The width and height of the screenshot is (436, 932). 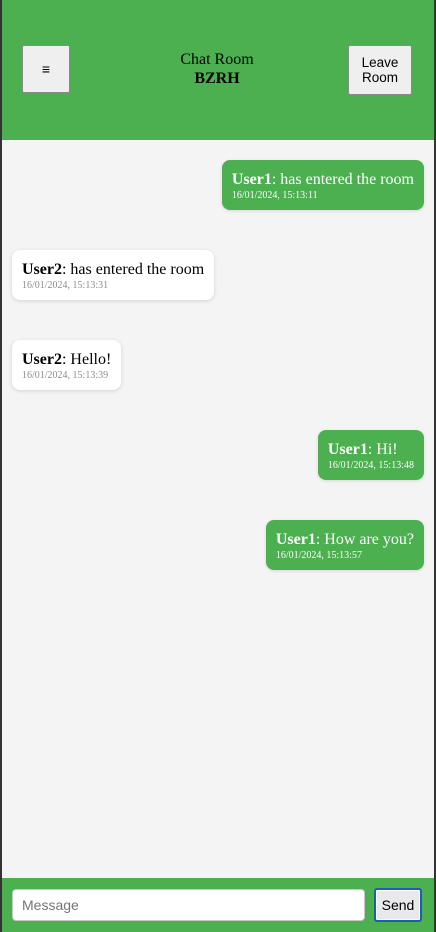 What do you see at coordinates (380, 70) in the screenshot?
I see `leave-room-button: Leave Room` at bounding box center [380, 70].